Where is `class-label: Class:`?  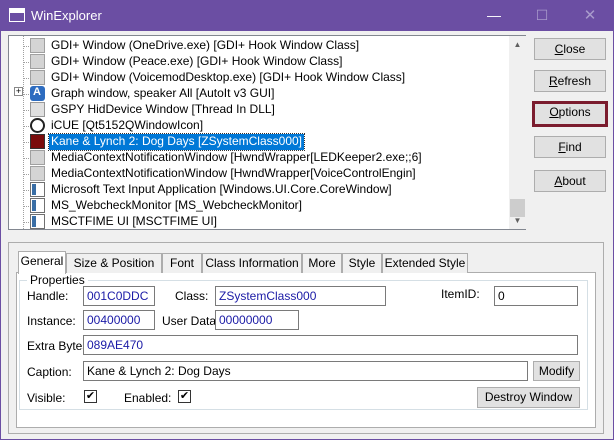 class-label: Class: is located at coordinates (192, 296).